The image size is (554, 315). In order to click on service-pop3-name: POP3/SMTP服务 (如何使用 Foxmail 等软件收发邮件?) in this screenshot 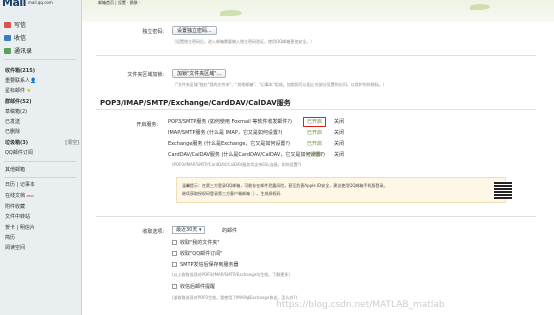, I will do `click(230, 122)`.